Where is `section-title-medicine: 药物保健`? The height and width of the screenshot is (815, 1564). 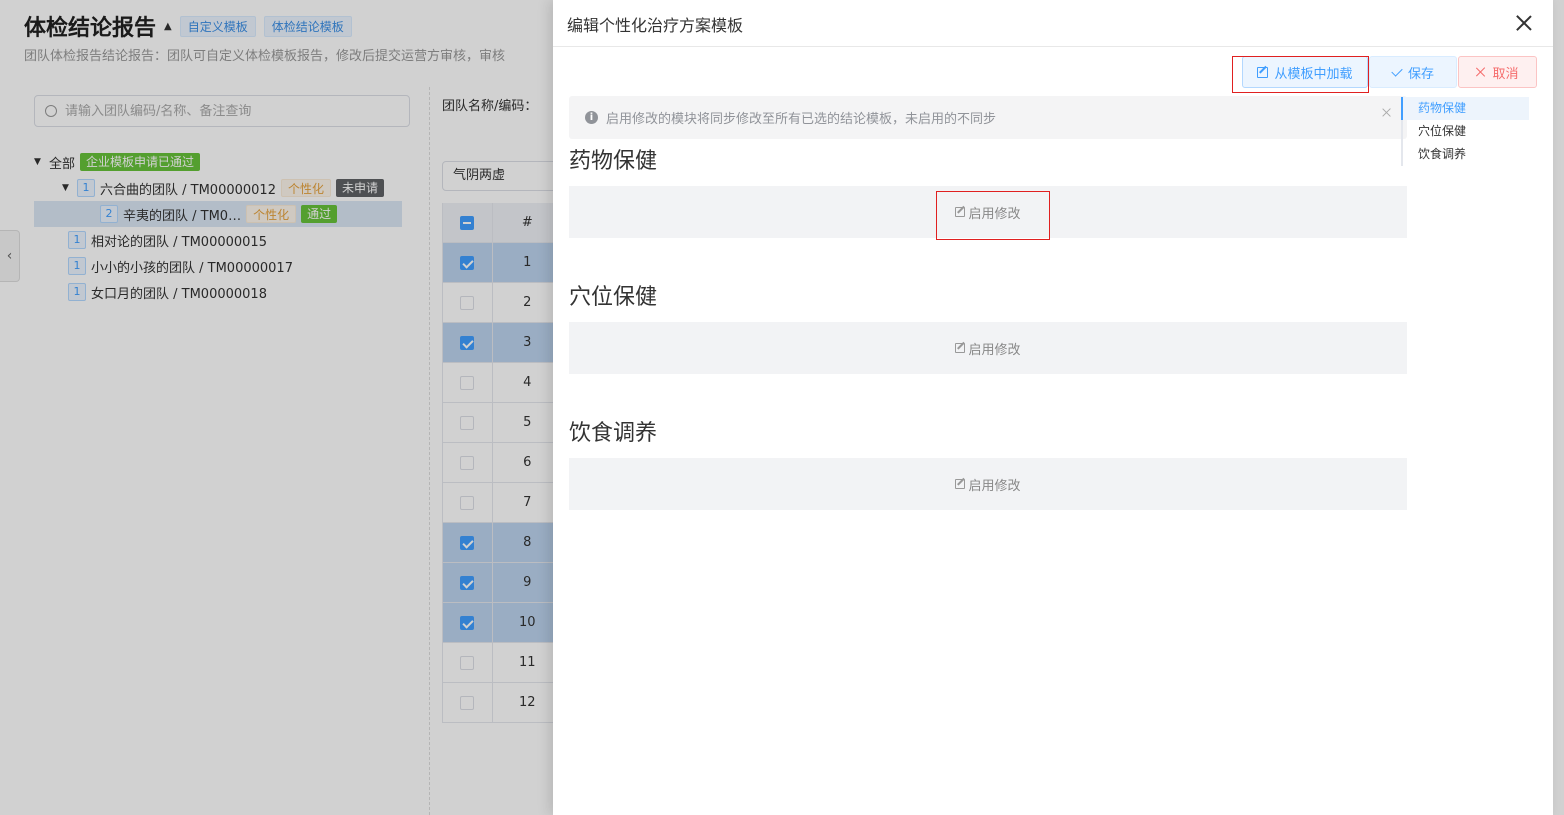
section-title-medicine: 药物保健 is located at coordinates (613, 161).